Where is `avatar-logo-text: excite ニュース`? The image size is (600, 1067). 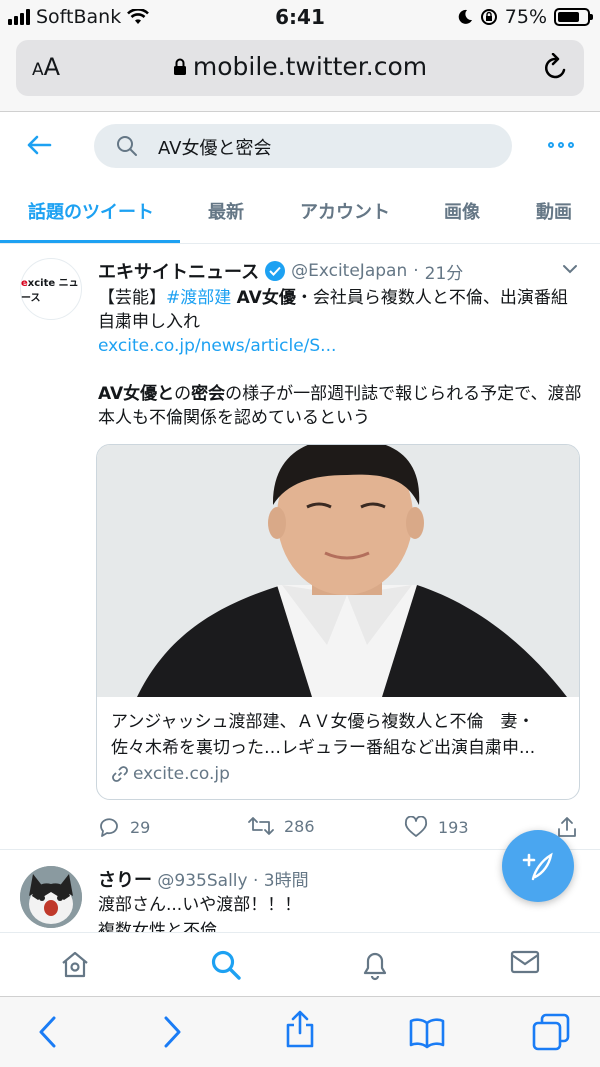 avatar-logo-text: excite ニュース is located at coordinates (50, 291).